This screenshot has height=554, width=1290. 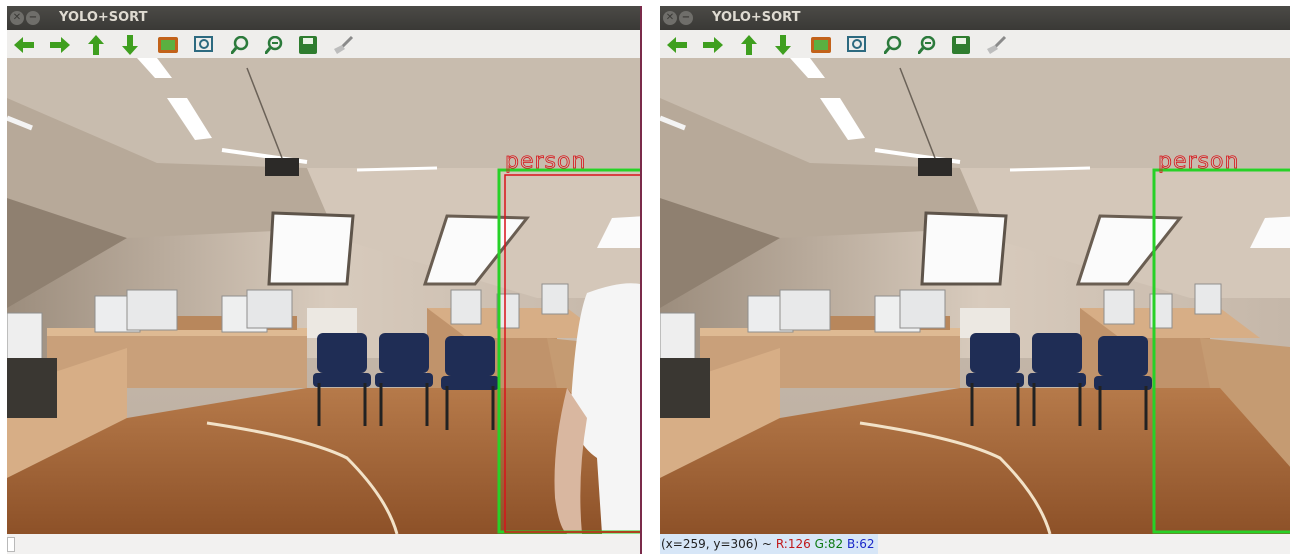 I want to click on status-bar, so click(x=323, y=544).